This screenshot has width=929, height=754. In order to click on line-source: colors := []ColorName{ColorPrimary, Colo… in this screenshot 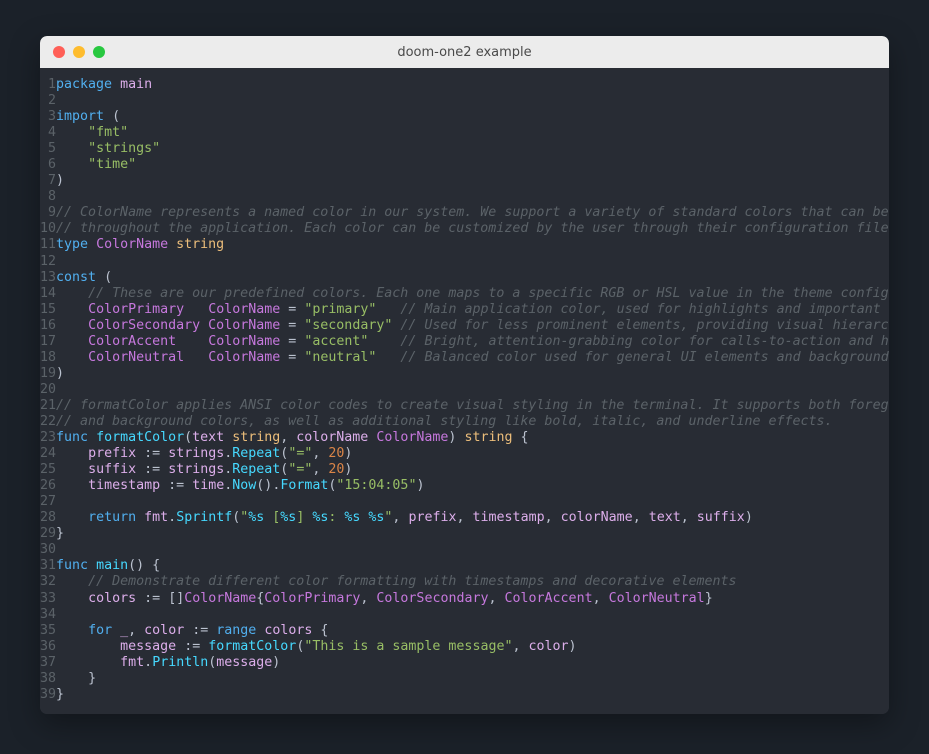, I will do `click(472, 599)`.